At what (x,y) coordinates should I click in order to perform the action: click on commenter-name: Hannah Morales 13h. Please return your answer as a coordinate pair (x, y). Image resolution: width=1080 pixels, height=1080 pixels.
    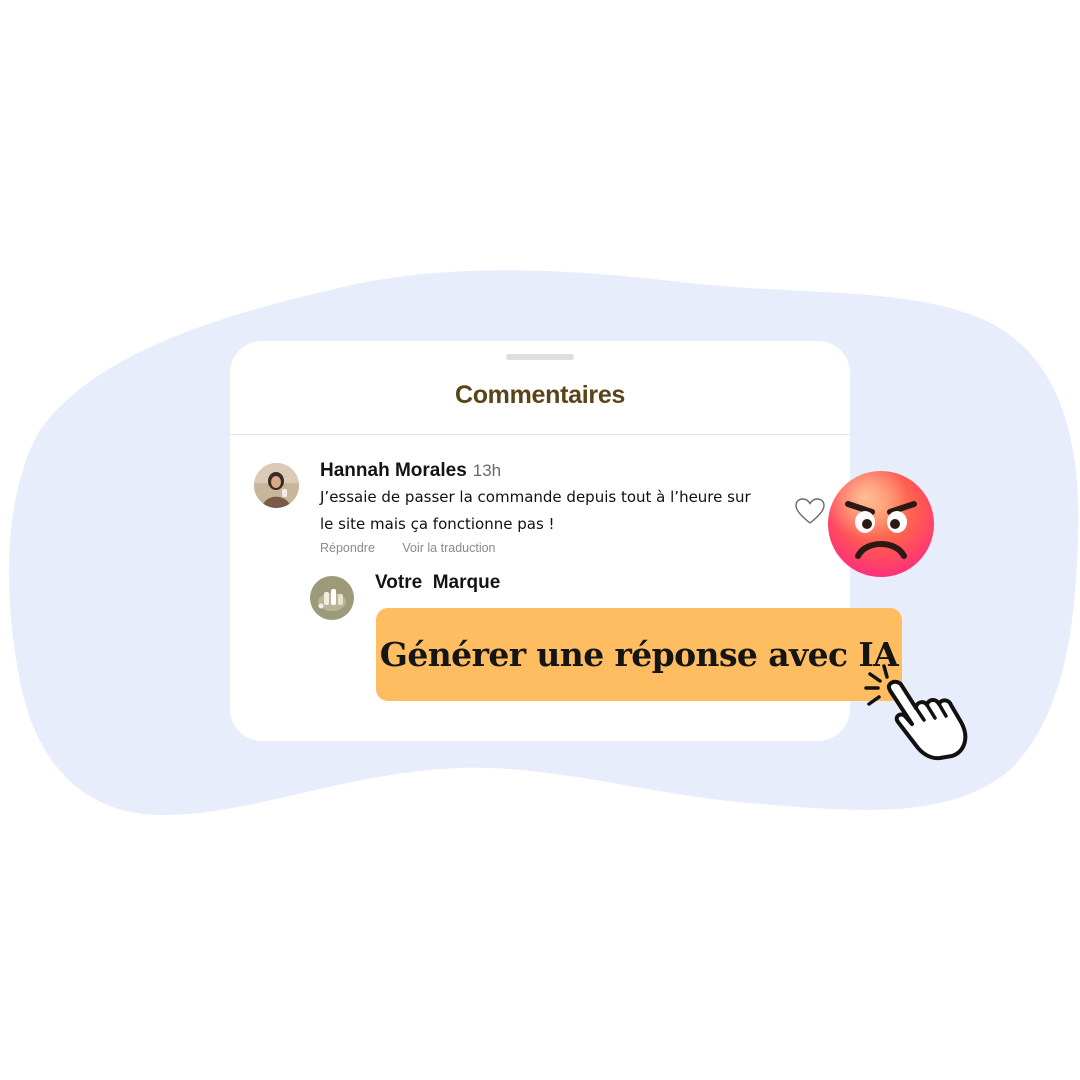
    Looking at the image, I should click on (410, 471).